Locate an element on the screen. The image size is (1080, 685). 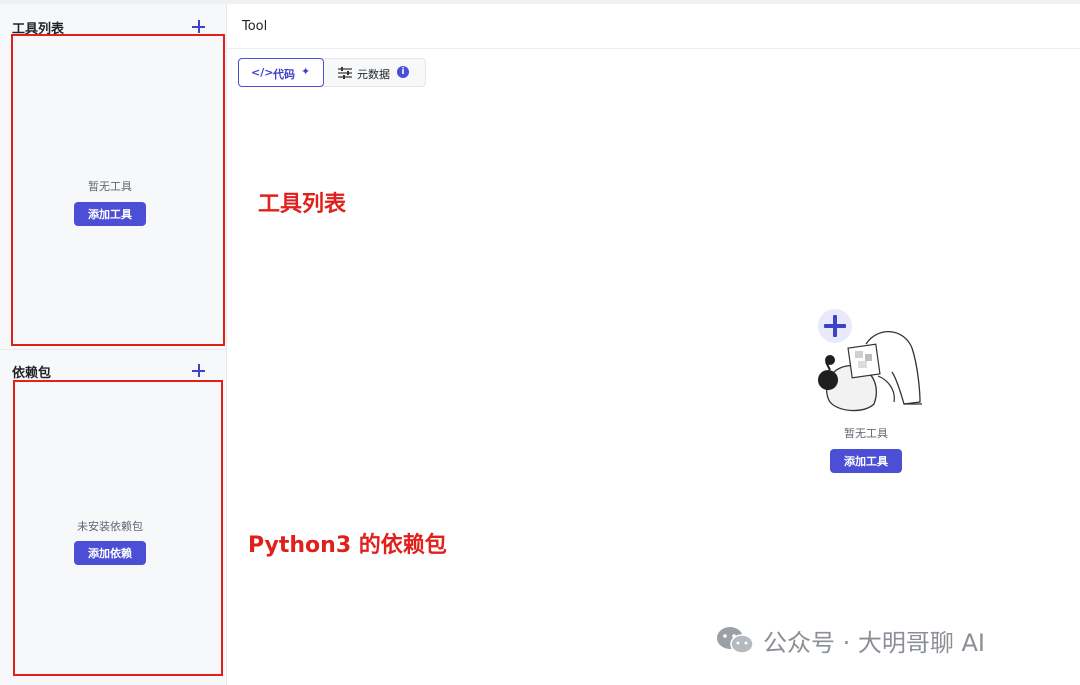
tab-metadata-label: 元数据 is located at coordinates (373, 74).